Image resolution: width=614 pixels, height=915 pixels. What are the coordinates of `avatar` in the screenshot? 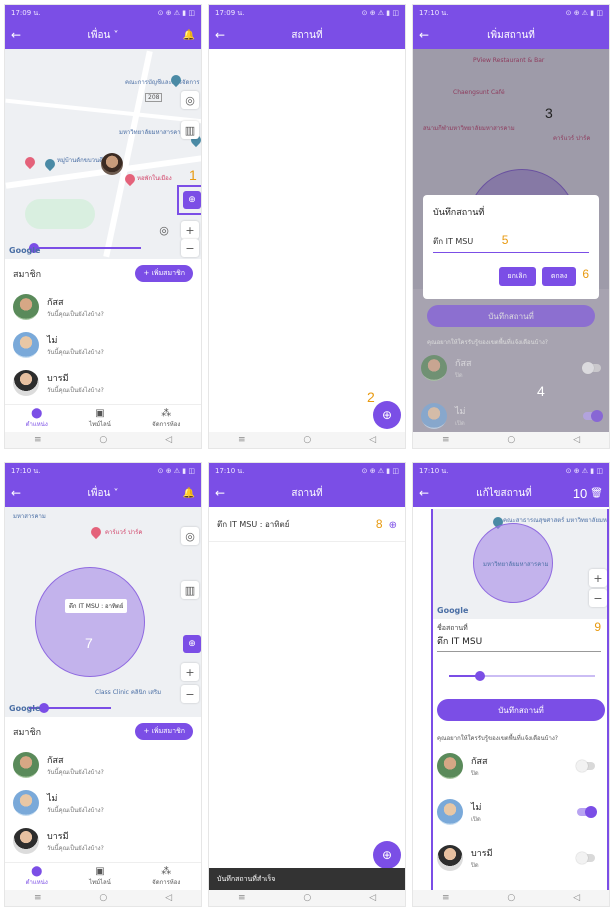 It's located at (26, 803).